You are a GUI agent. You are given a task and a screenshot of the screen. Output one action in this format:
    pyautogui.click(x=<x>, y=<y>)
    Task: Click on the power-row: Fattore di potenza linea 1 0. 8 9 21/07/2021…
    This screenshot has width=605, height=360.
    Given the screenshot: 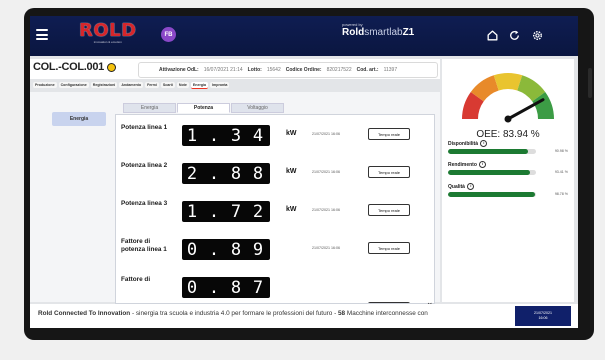 What is the action you would take?
    pyautogui.click(x=275, y=253)
    